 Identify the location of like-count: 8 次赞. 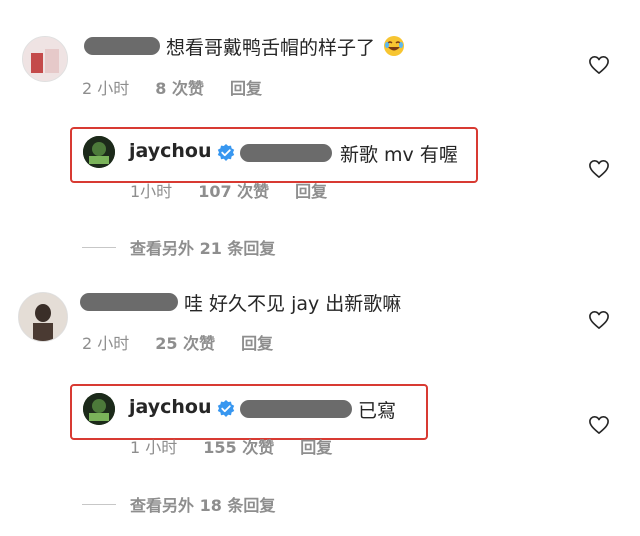
(179, 88).